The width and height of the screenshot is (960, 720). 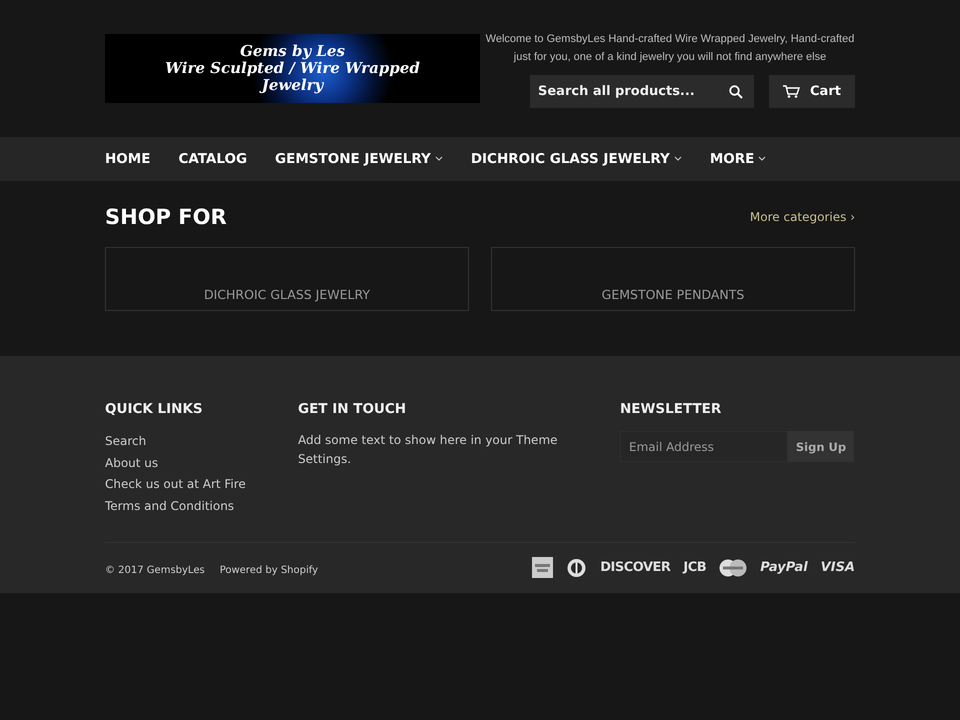 What do you see at coordinates (155, 570) in the screenshot?
I see `copyright-text: © 2017 GemsbyLes` at bounding box center [155, 570].